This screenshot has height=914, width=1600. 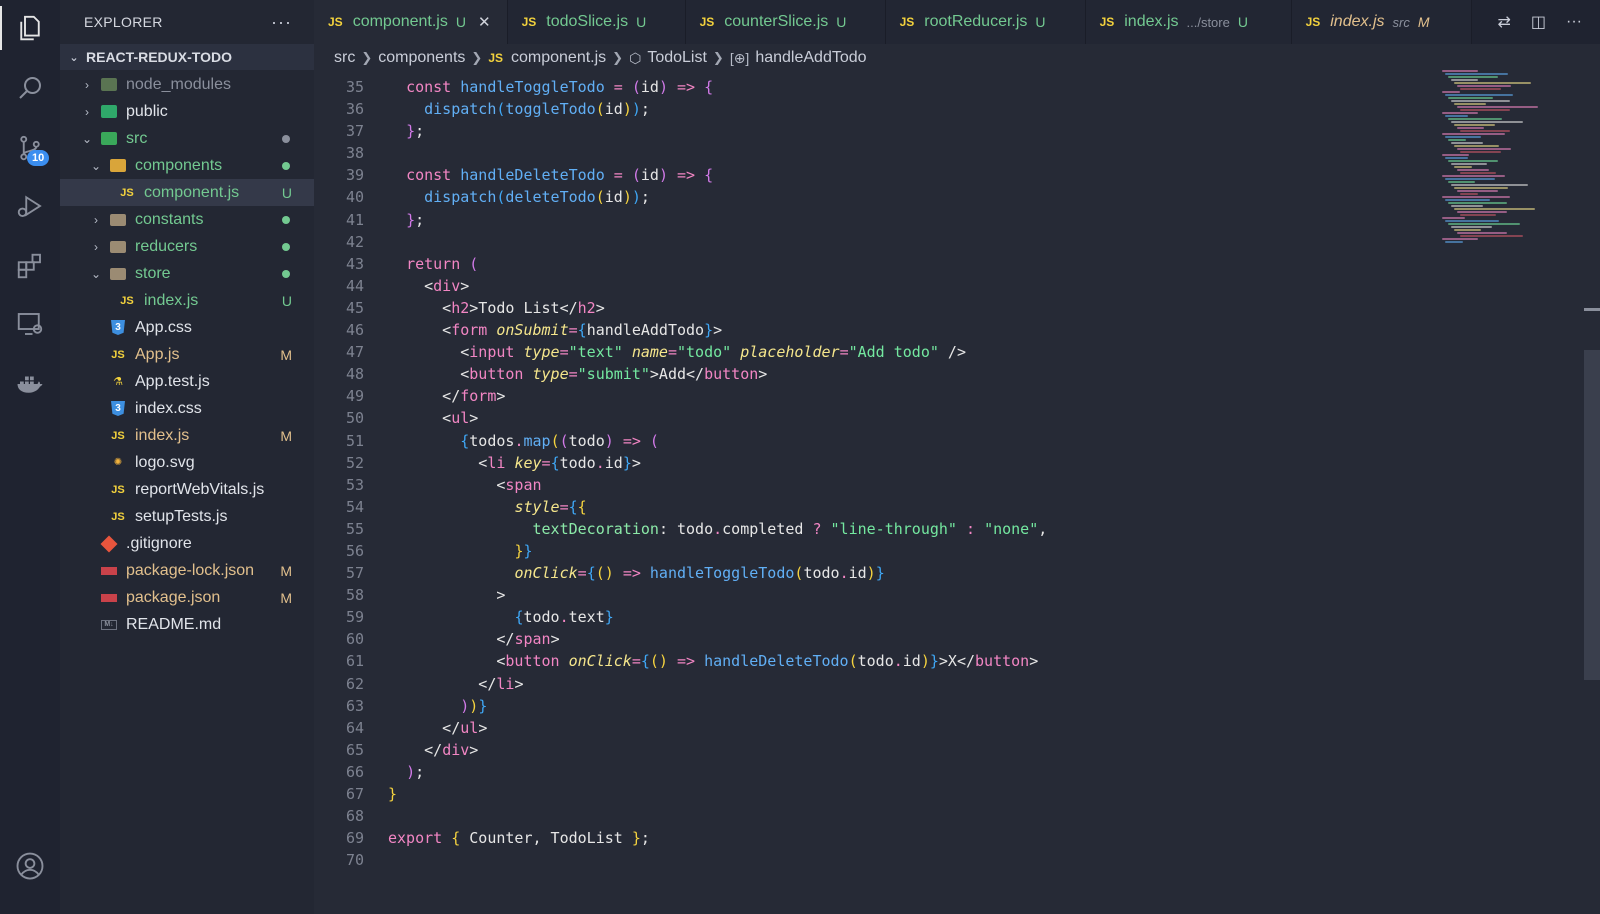 I want to click on search-icon, so click(x=30, y=88).